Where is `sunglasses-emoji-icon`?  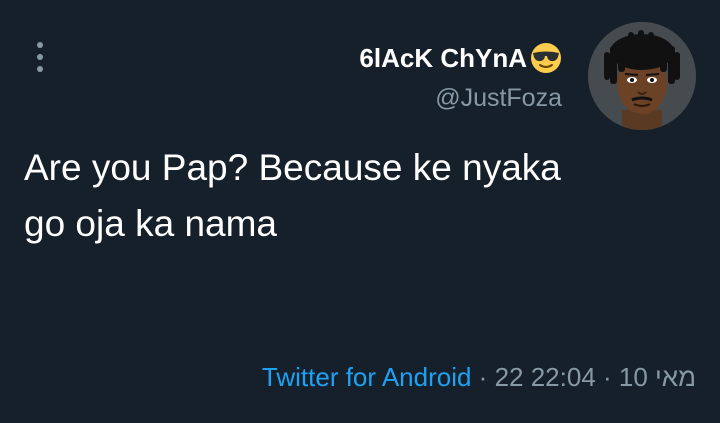
sunglasses-emoji-icon is located at coordinates (546, 58).